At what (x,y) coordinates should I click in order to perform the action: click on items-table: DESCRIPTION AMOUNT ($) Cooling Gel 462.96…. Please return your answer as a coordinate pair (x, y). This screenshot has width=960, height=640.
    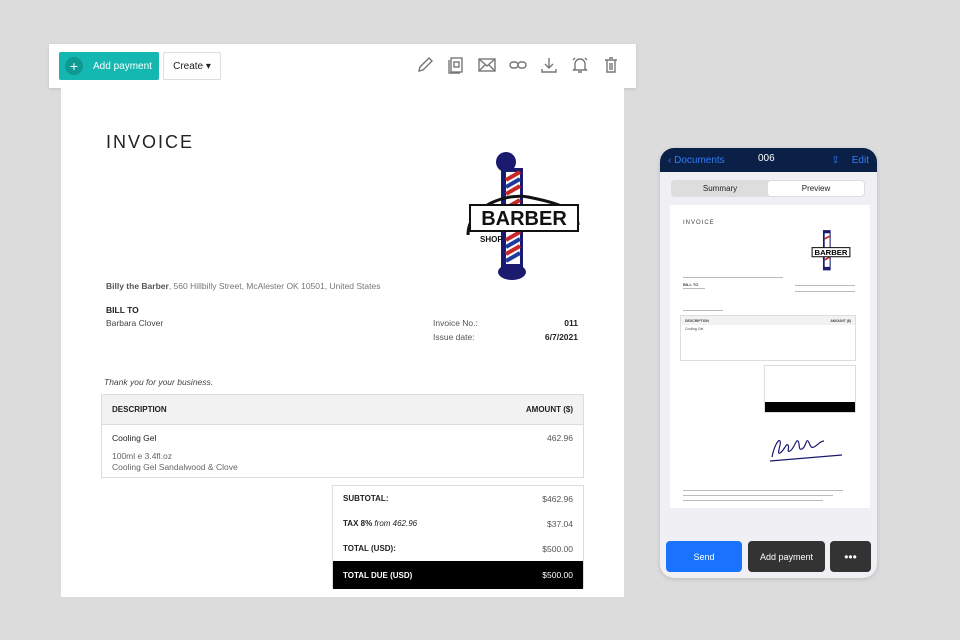
    Looking at the image, I should click on (342, 436).